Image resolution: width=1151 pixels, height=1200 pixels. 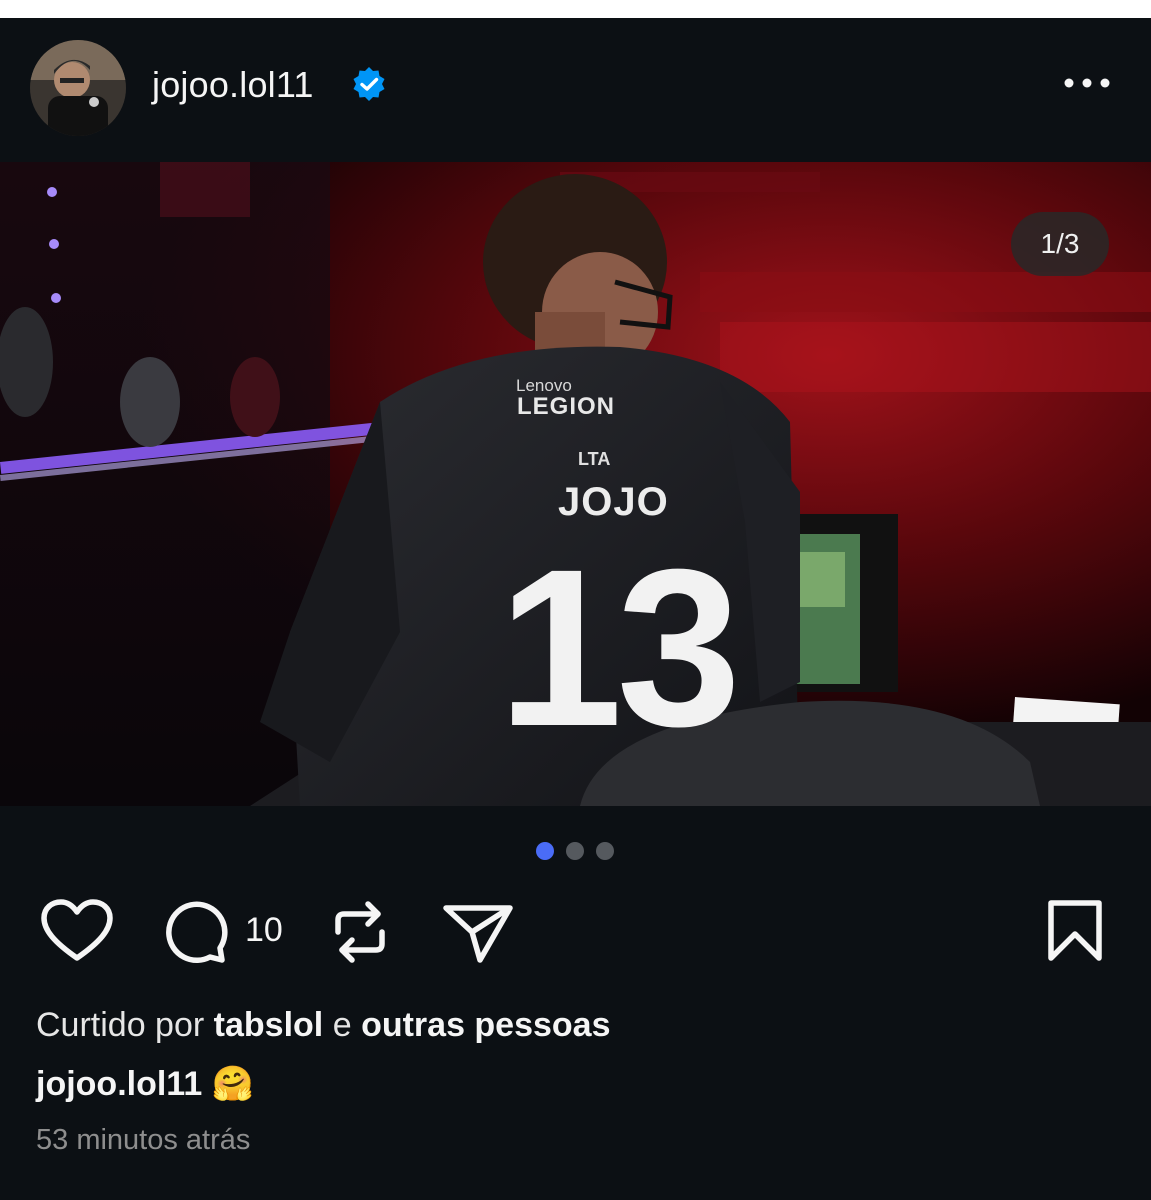 What do you see at coordinates (478, 932) in the screenshot?
I see `send-icon` at bounding box center [478, 932].